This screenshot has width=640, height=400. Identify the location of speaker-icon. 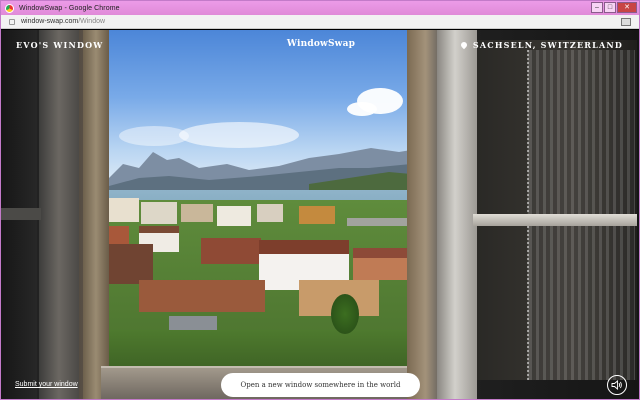
(616, 385).